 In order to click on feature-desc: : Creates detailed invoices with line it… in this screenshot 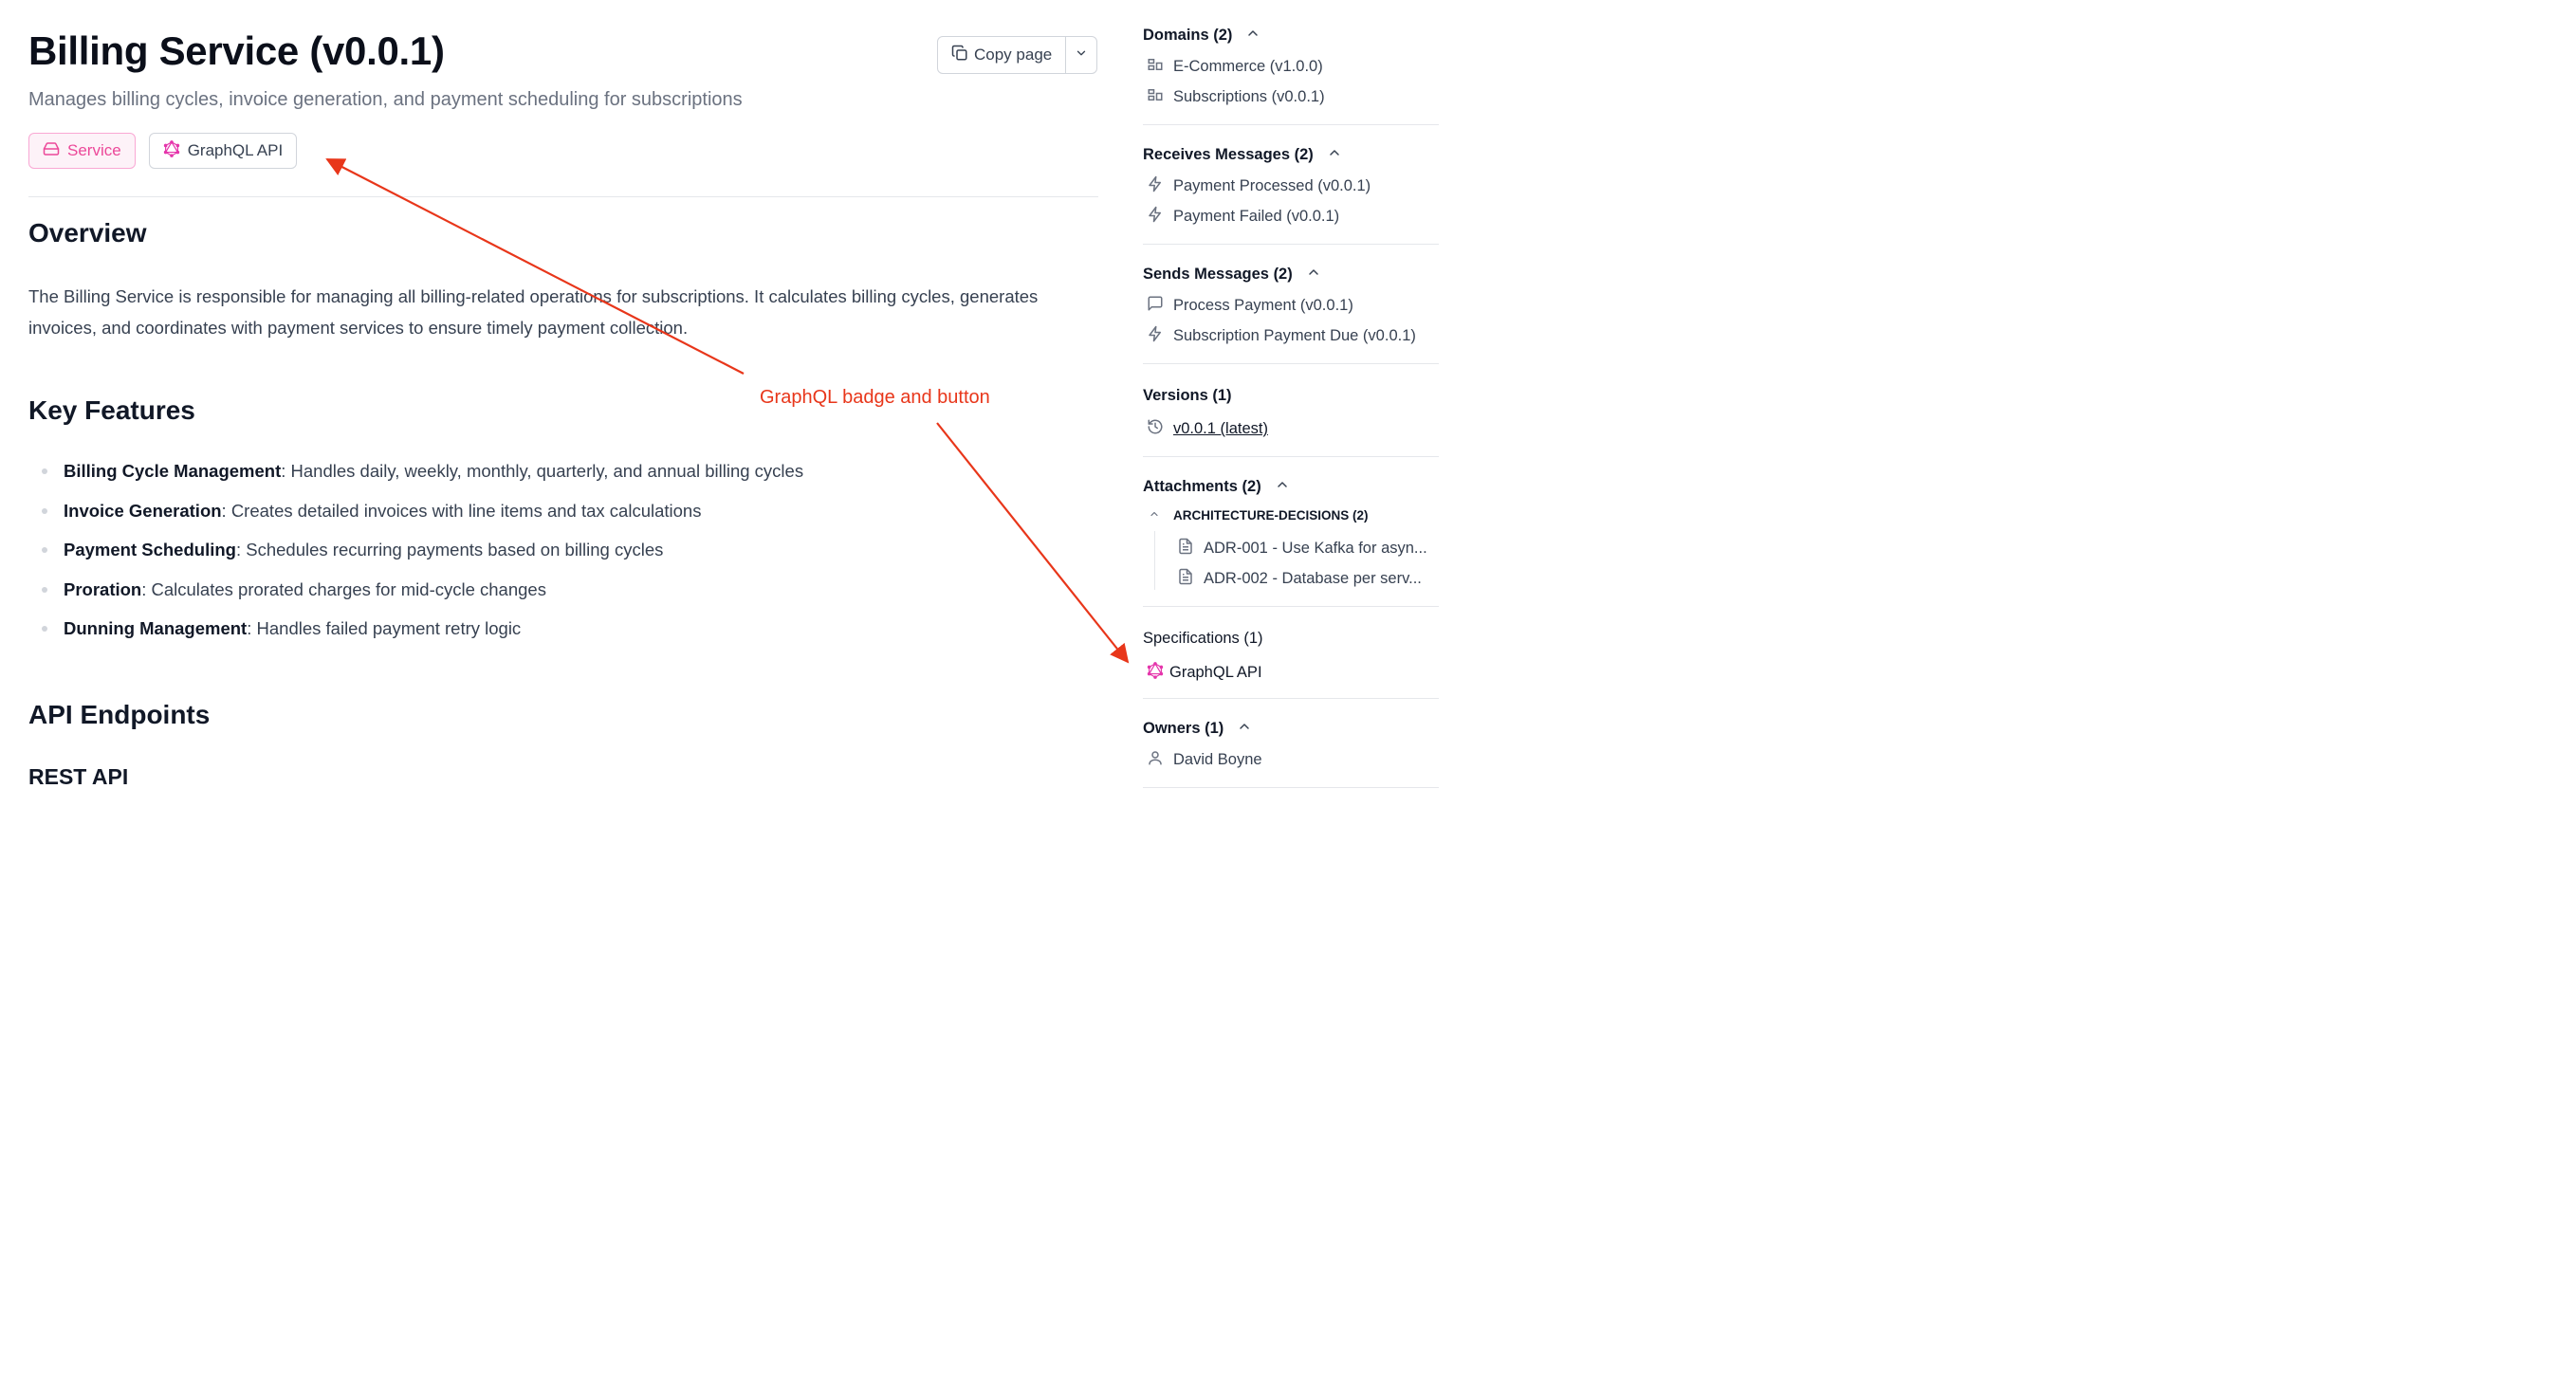, I will do `click(461, 510)`.